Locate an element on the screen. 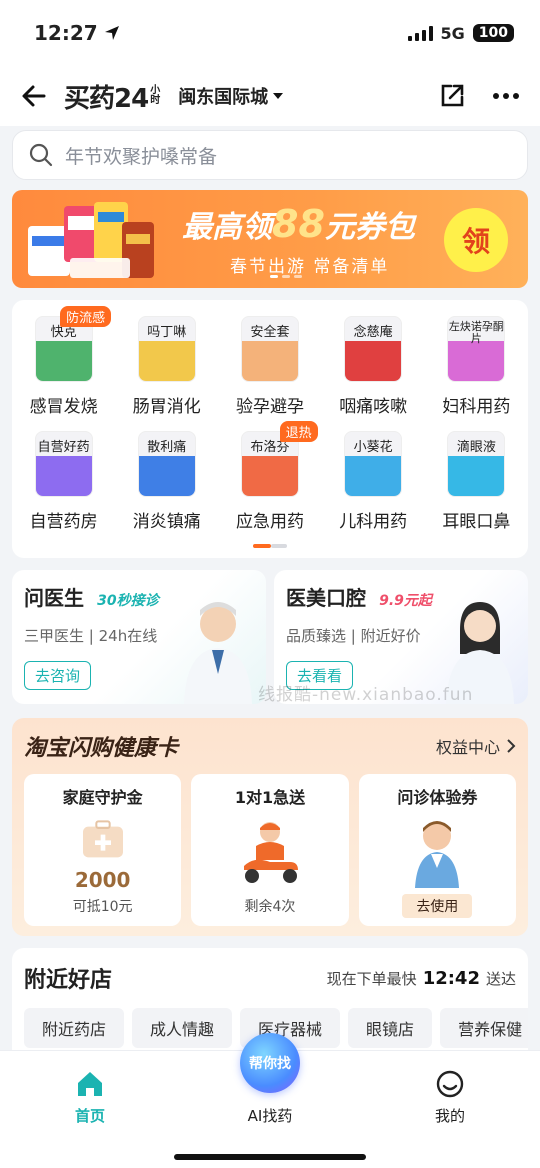  category-label: 肠胃消化 is located at coordinates (166, 407).